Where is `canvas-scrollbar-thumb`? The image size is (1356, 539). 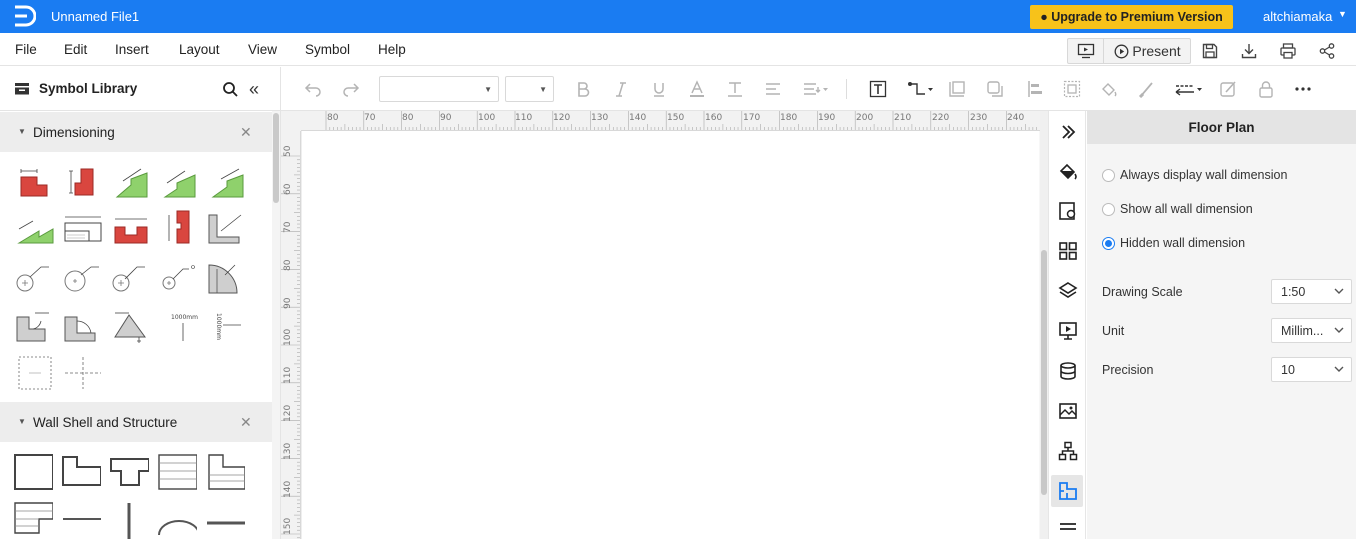 canvas-scrollbar-thumb is located at coordinates (1044, 372).